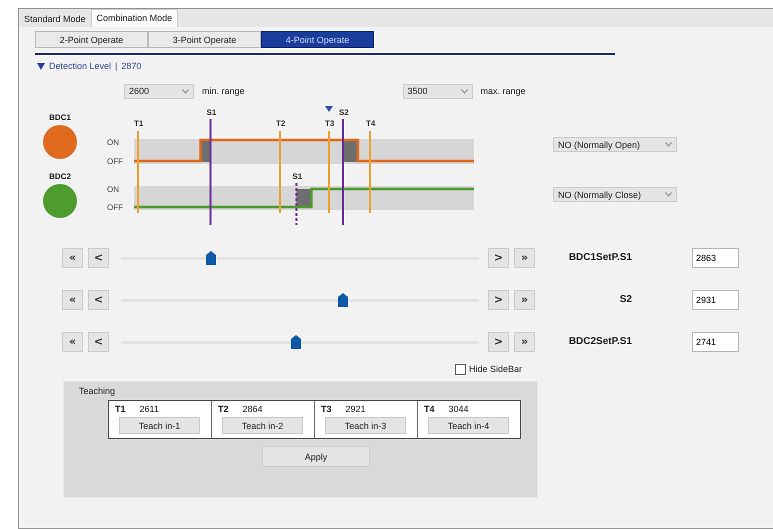  Describe the element at coordinates (281, 123) in the screenshot. I see `time-marker-label: T2` at that location.